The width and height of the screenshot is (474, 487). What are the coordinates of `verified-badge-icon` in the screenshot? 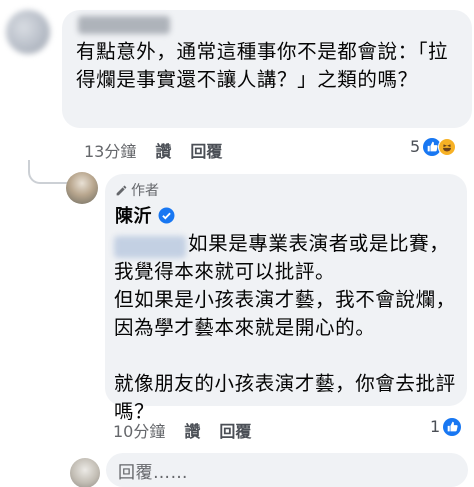 It's located at (166, 215).